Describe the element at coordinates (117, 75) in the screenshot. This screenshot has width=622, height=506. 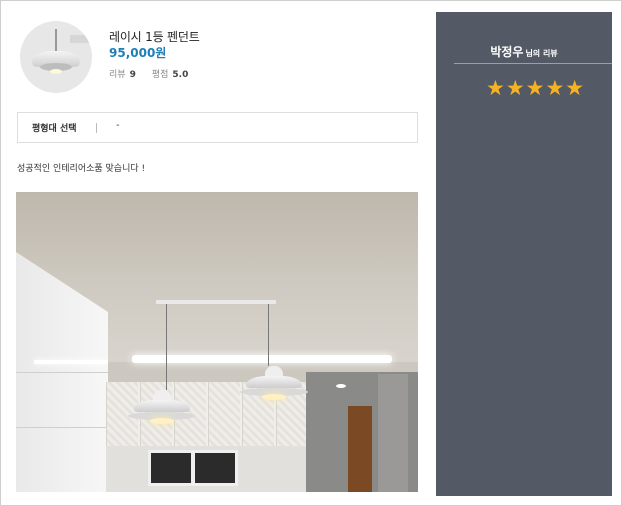
I see `review-count-label: 리뷰` at that location.